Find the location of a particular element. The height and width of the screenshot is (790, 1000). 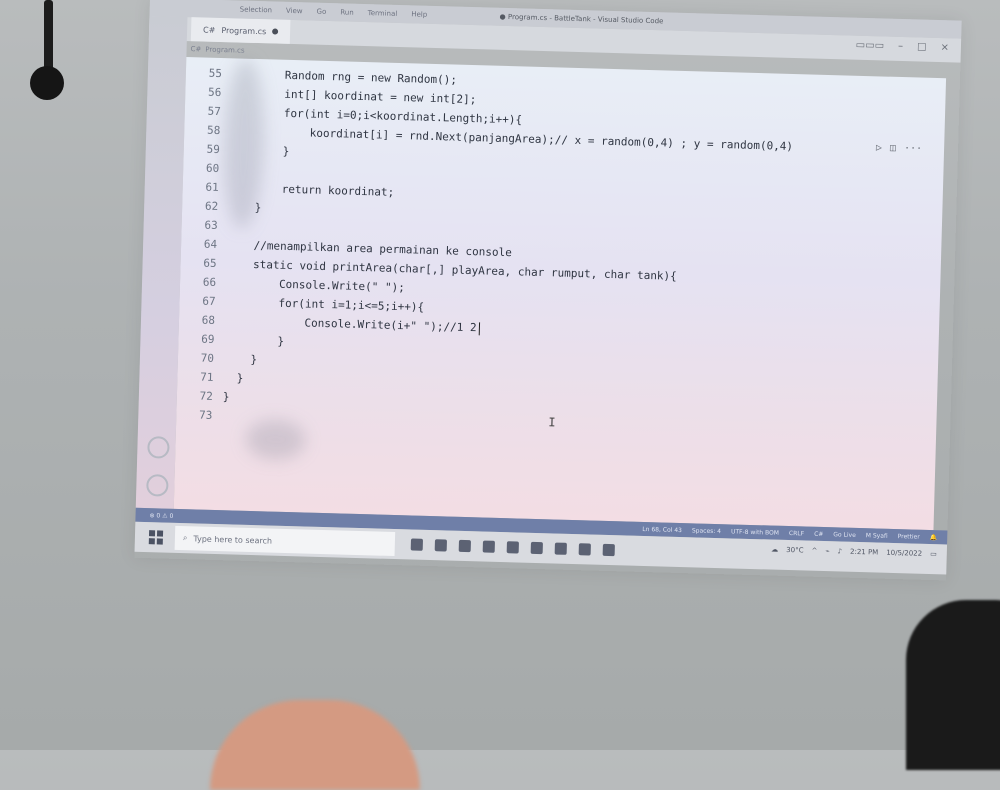

code-line: 73 is located at coordinates (199, 415).